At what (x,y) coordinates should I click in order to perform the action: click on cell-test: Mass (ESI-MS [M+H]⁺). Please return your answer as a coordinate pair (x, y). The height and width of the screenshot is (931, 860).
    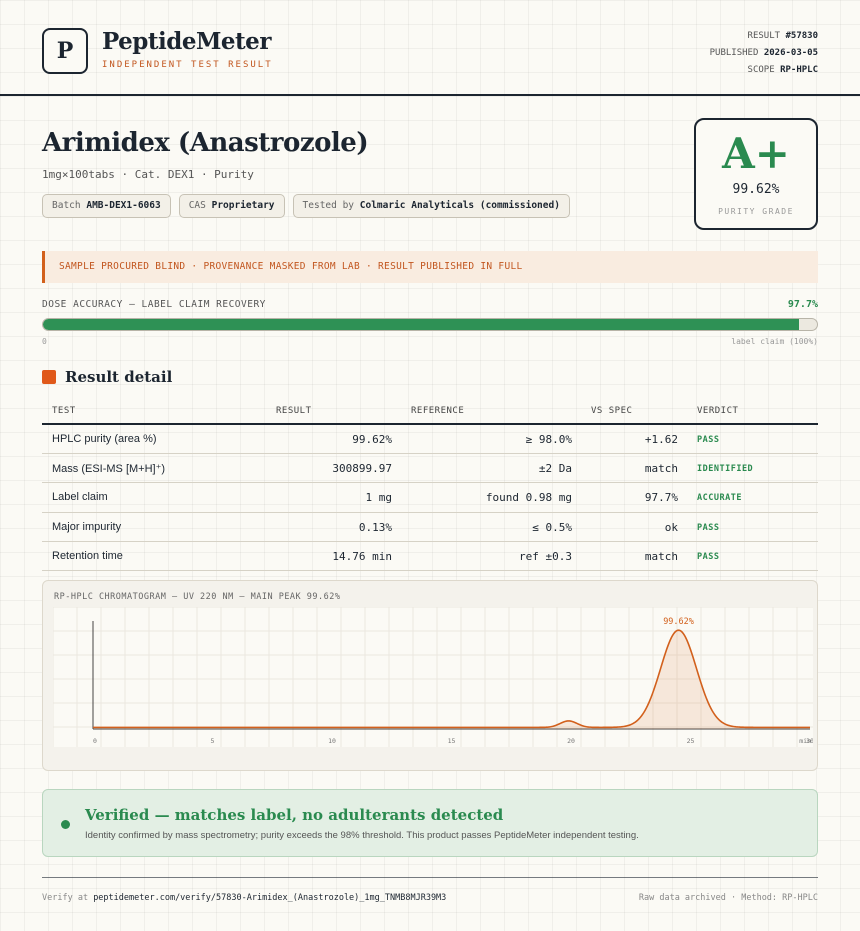
    Looking at the image, I should click on (109, 469).